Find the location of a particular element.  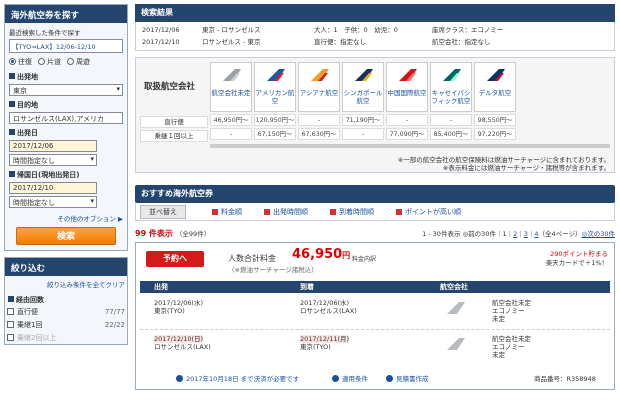

airline-card: アシアナ航空 is located at coordinates (319, 87).